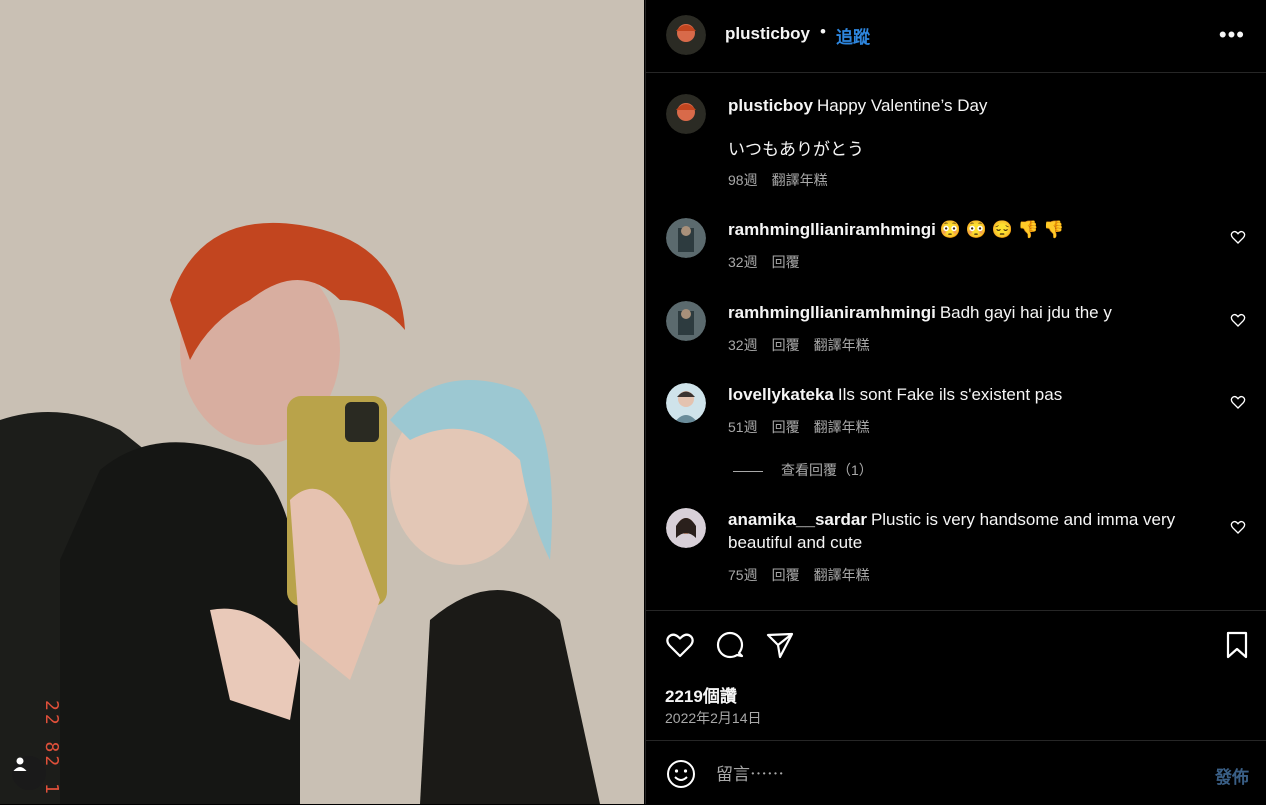 The height and width of the screenshot is (805, 1266). Describe the element at coordinates (956, 36) in the screenshot. I see `post-header: plusticboy • 追蹤 •••` at that location.